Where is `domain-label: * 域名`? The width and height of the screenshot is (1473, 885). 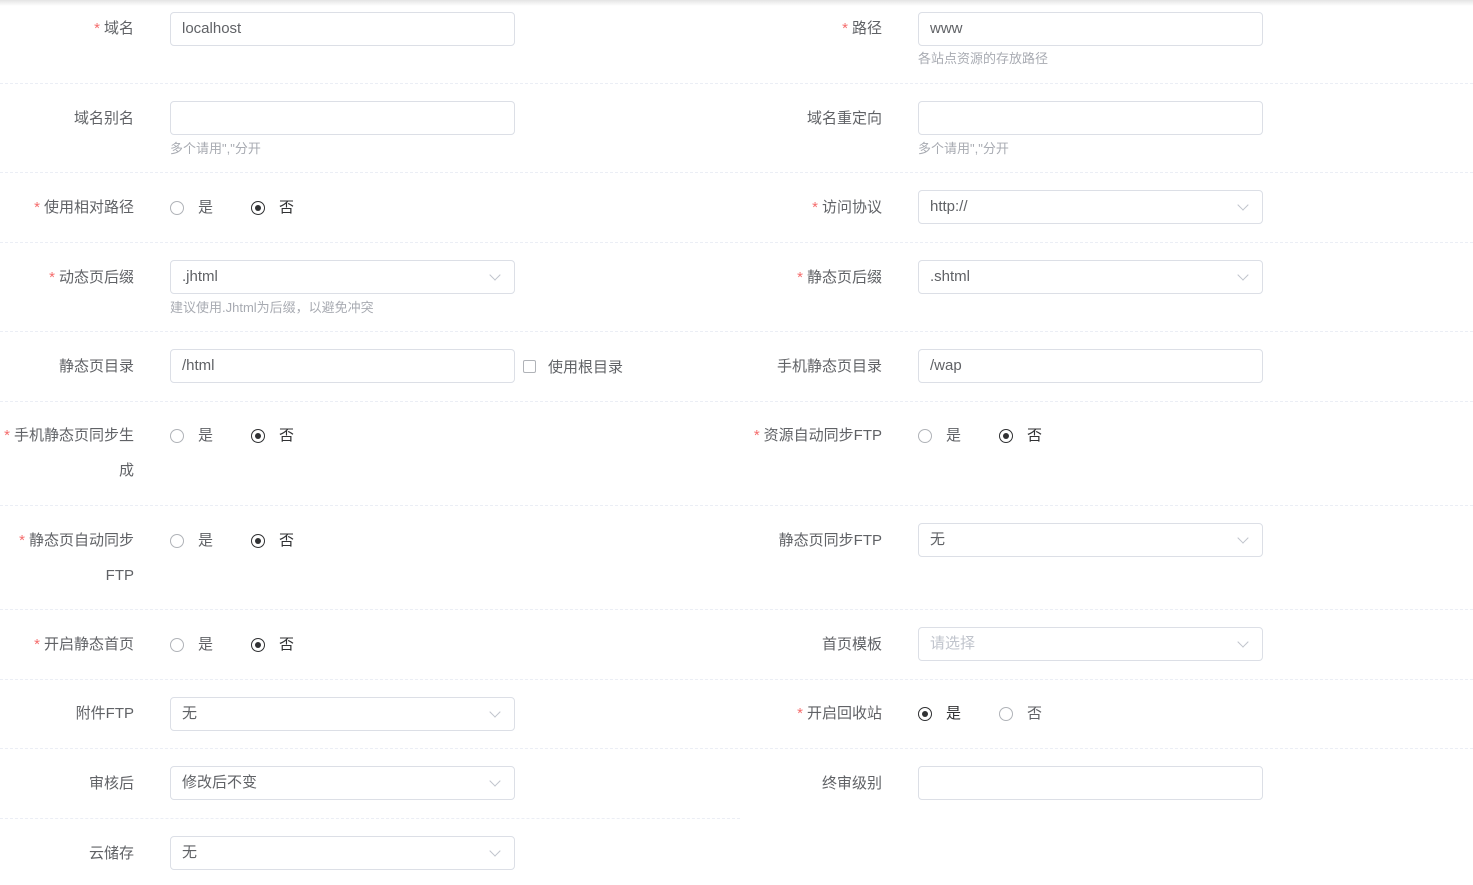
domain-label: * 域名 is located at coordinates (114, 28).